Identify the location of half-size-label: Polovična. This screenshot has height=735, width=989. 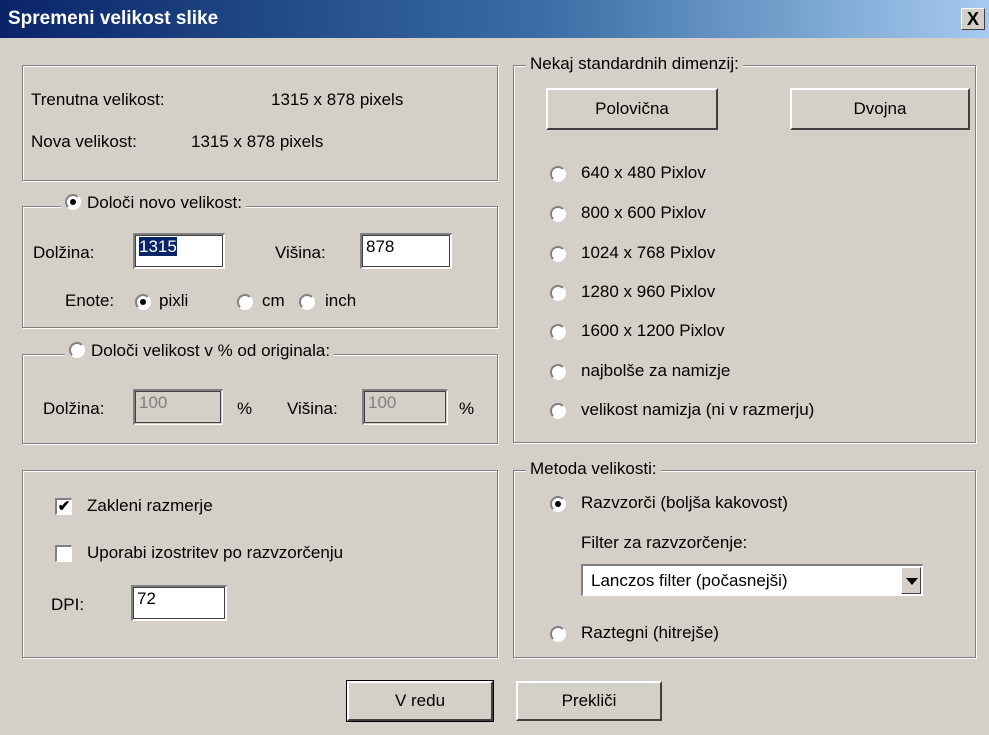
(632, 108).